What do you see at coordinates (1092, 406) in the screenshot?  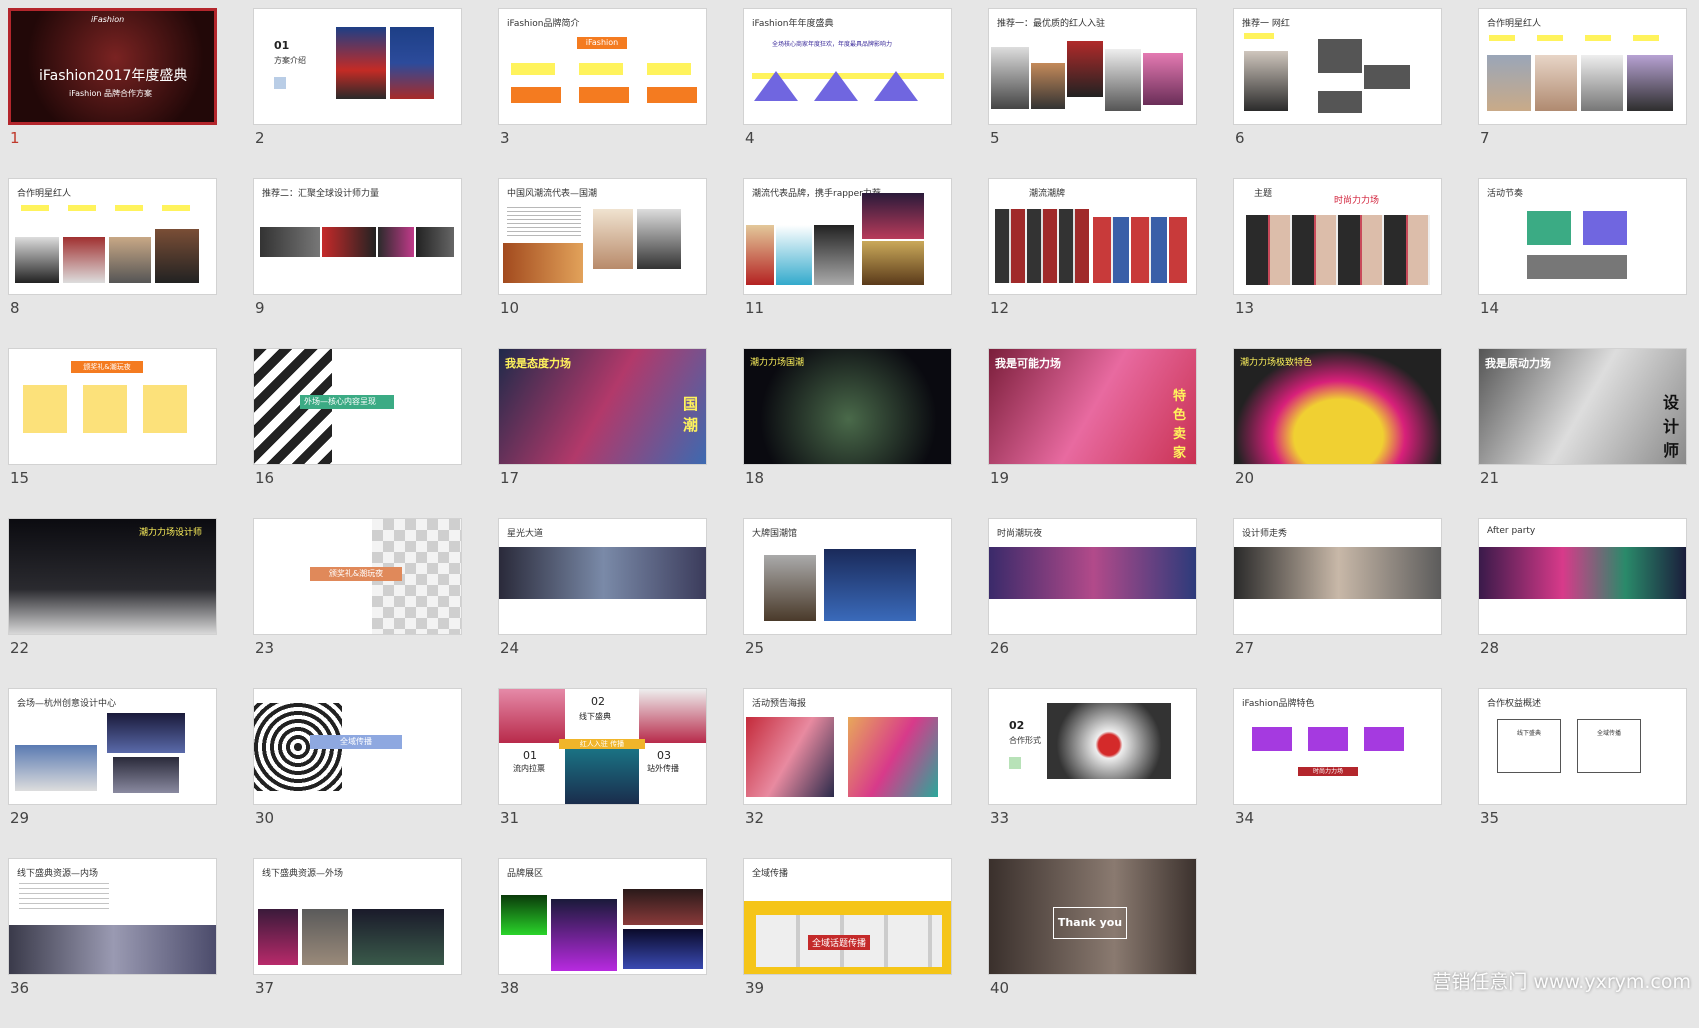 I see `slide-thumbnail-19: 我是可能力场 特色卖家` at bounding box center [1092, 406].